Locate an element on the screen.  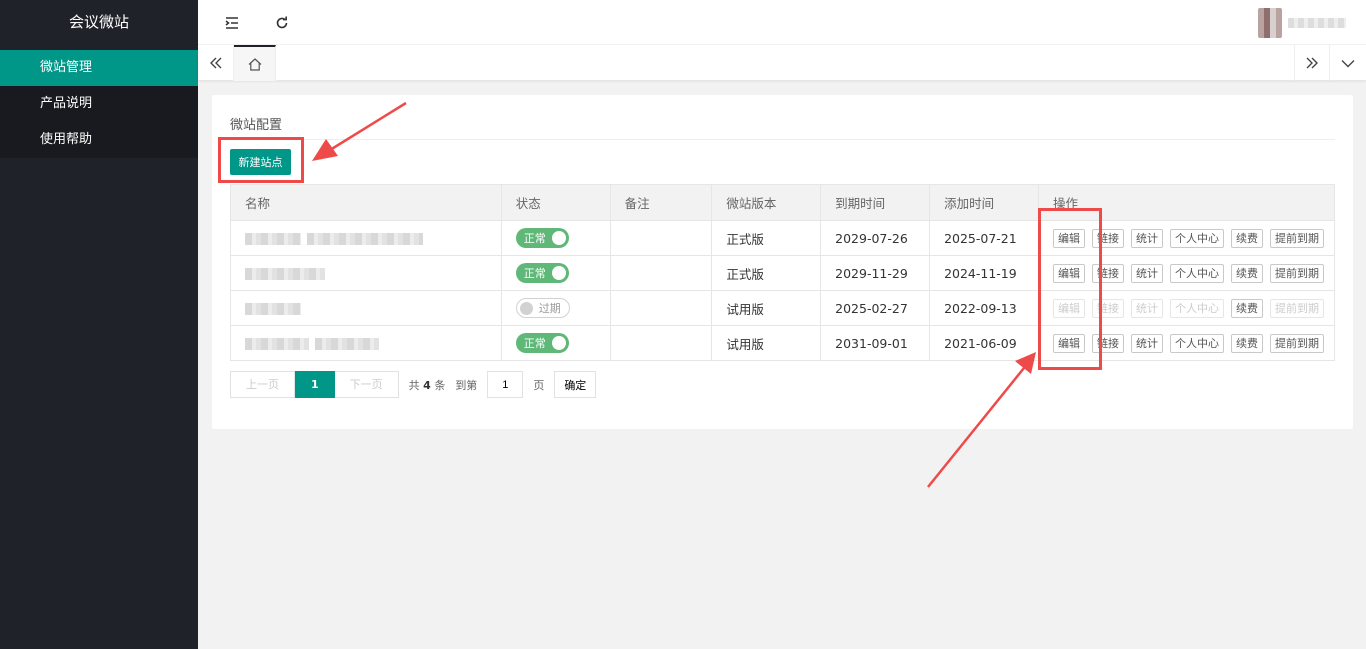
added-cell: 2021-06-09 is located at coordinates (984, 343).